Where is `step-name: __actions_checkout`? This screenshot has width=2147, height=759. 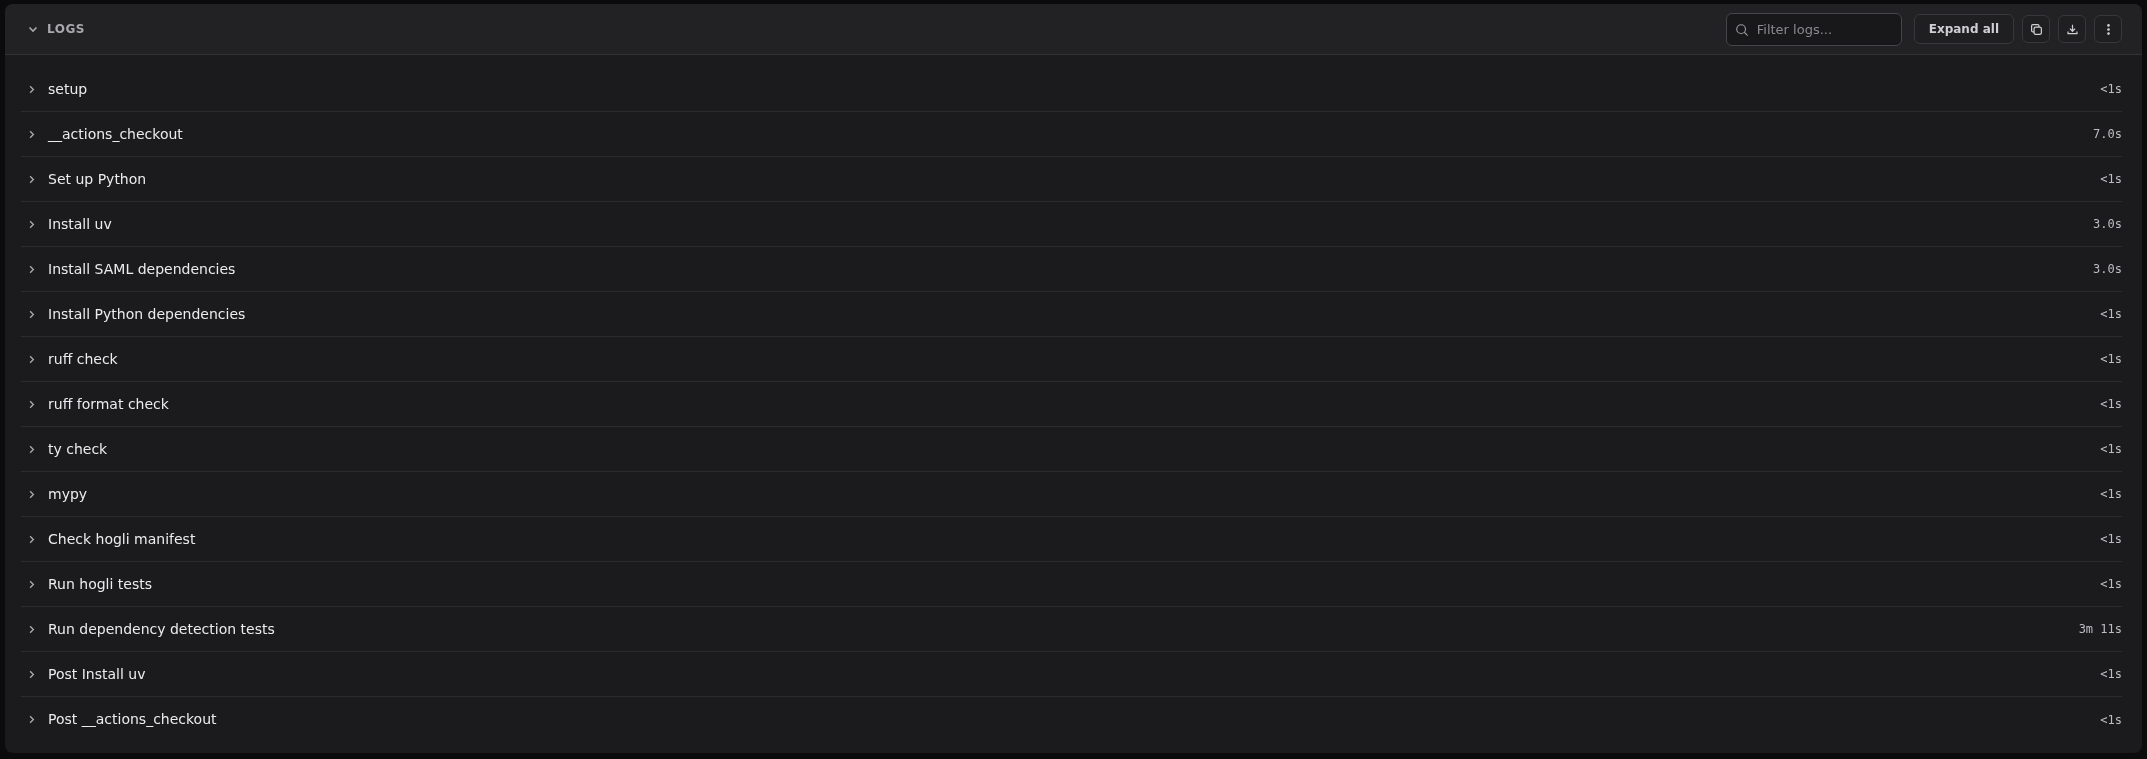
step-name: __actions_checkout is located at coordinates (115, 134).